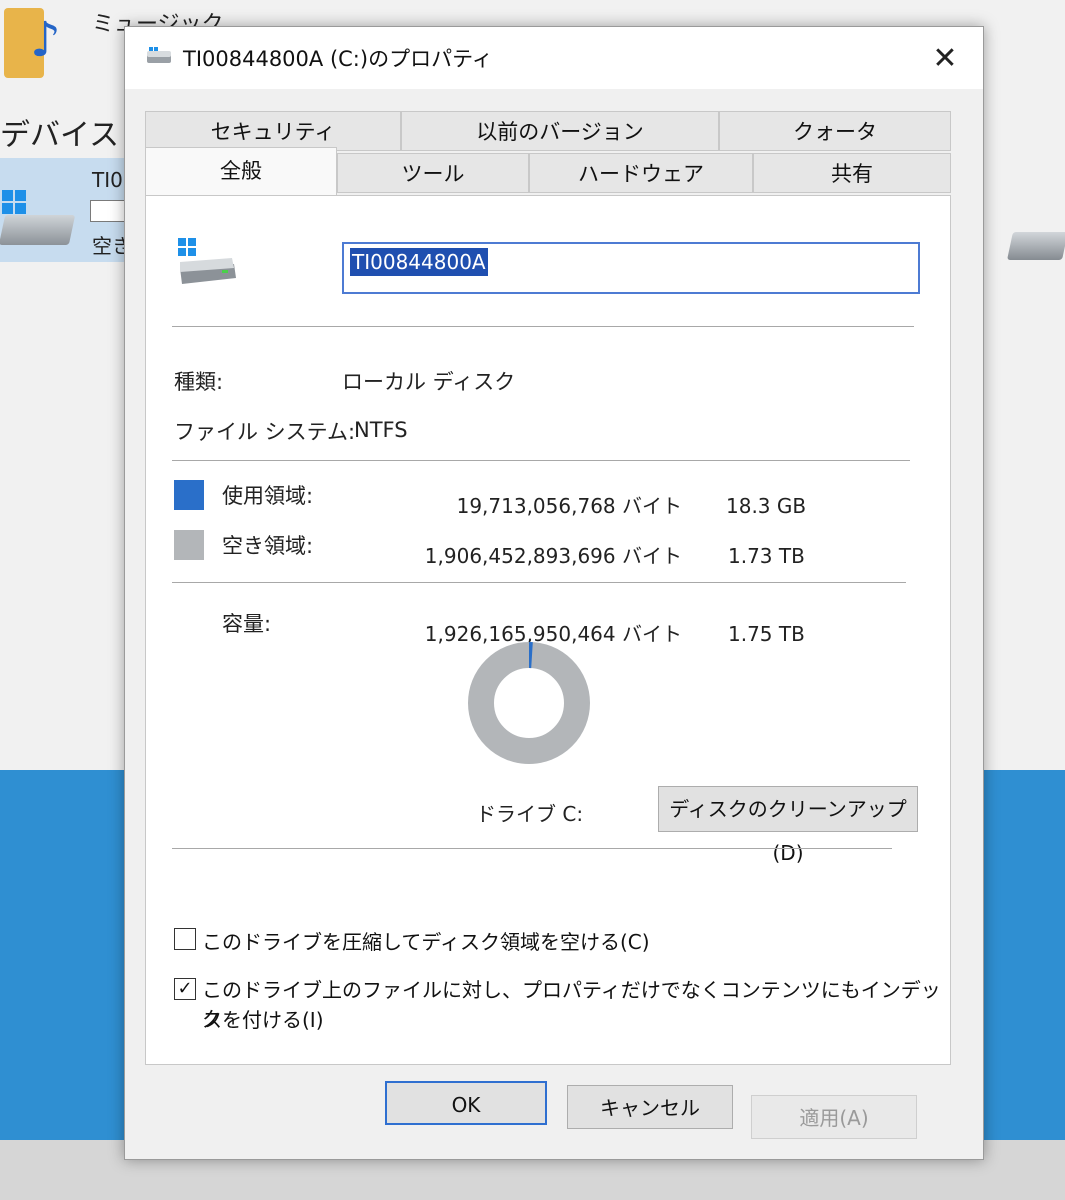 The height and width of the screenshot is (1200, 1065). Describe the element at coordinates (189, 545) in the screenshot. I see `free-space-swatch` at that location.